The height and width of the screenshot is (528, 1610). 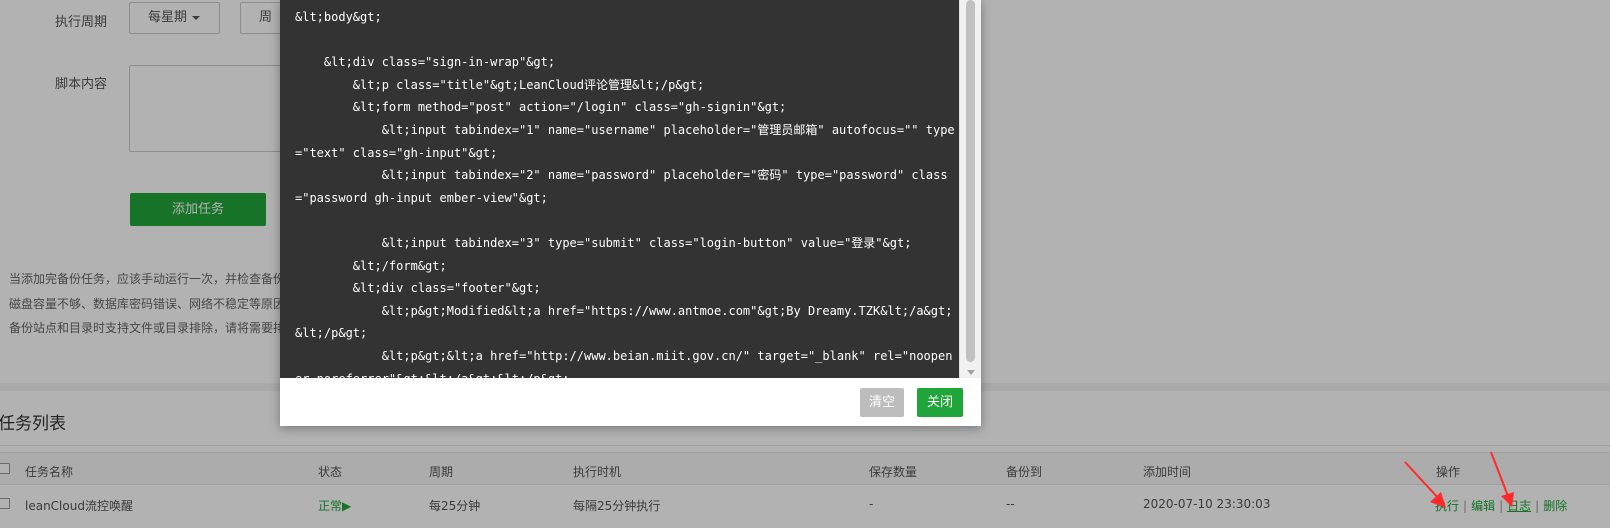 What do you see at coordinates (630, 402) in the screenshot?
I see `modal-footer: 清空 关闭` at bounding box center [630, 402].